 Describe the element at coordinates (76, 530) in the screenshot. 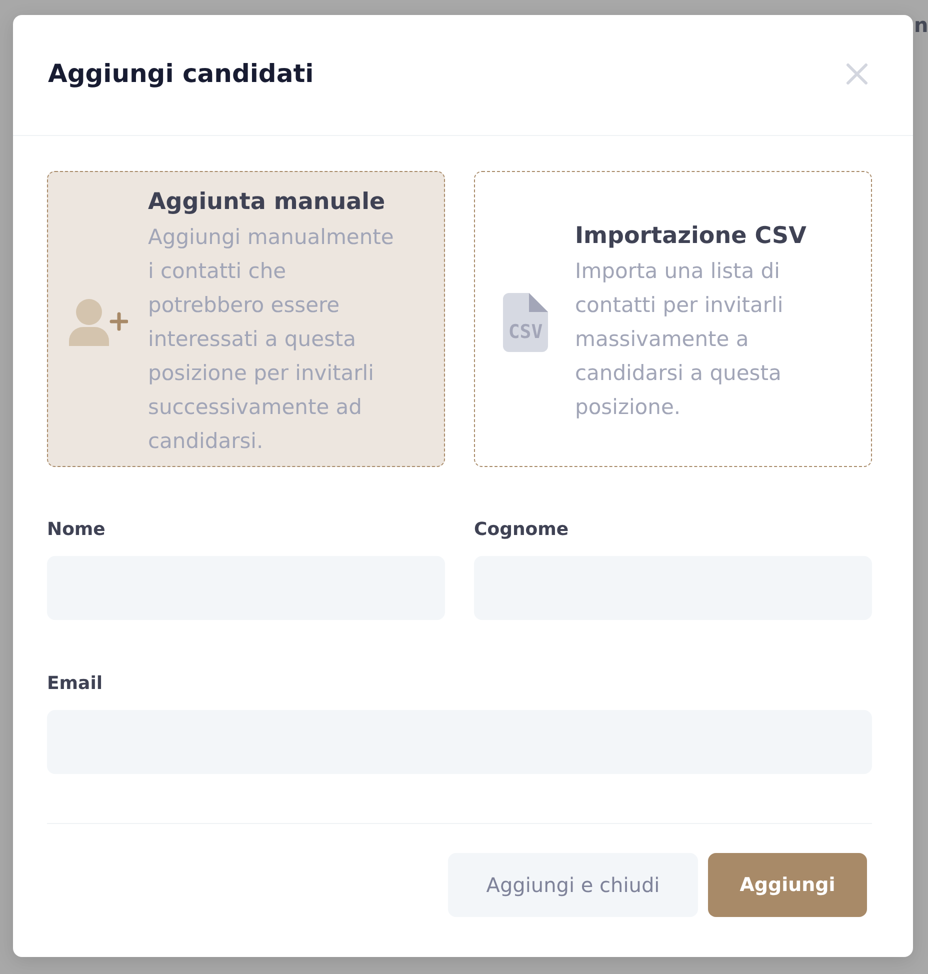

I see `field-label: Nome` at that location.